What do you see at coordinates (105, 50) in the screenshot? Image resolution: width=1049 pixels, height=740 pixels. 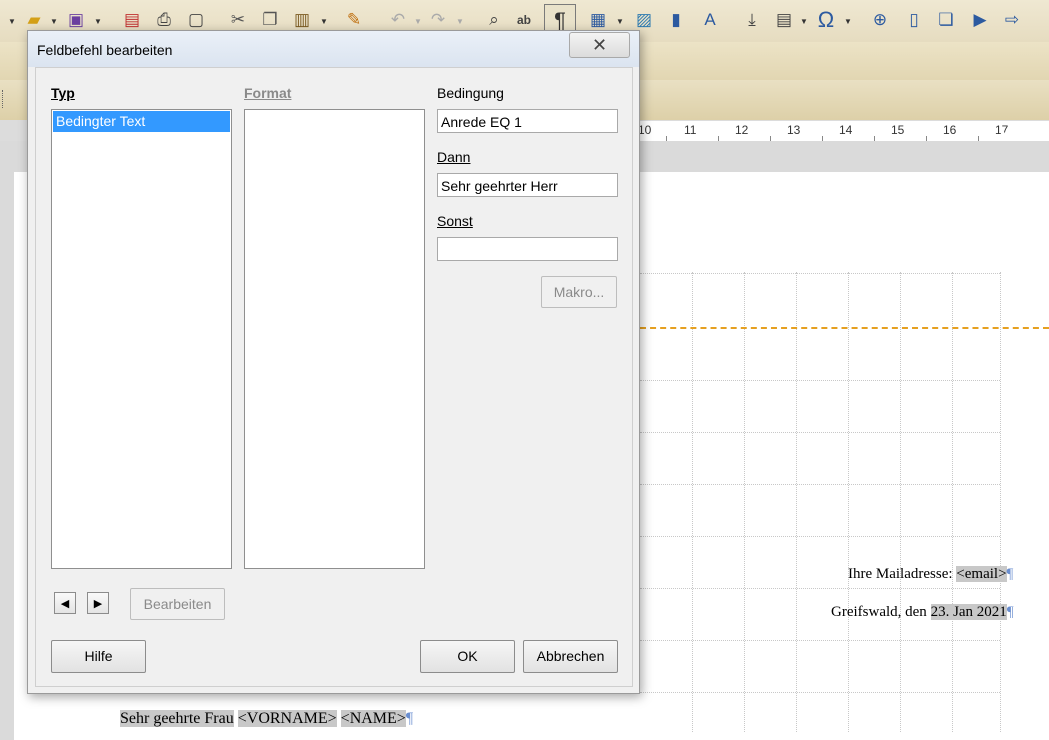 I see `dialog-title: Feldbefehl bearbeiten` at bounding box center [105, 50].